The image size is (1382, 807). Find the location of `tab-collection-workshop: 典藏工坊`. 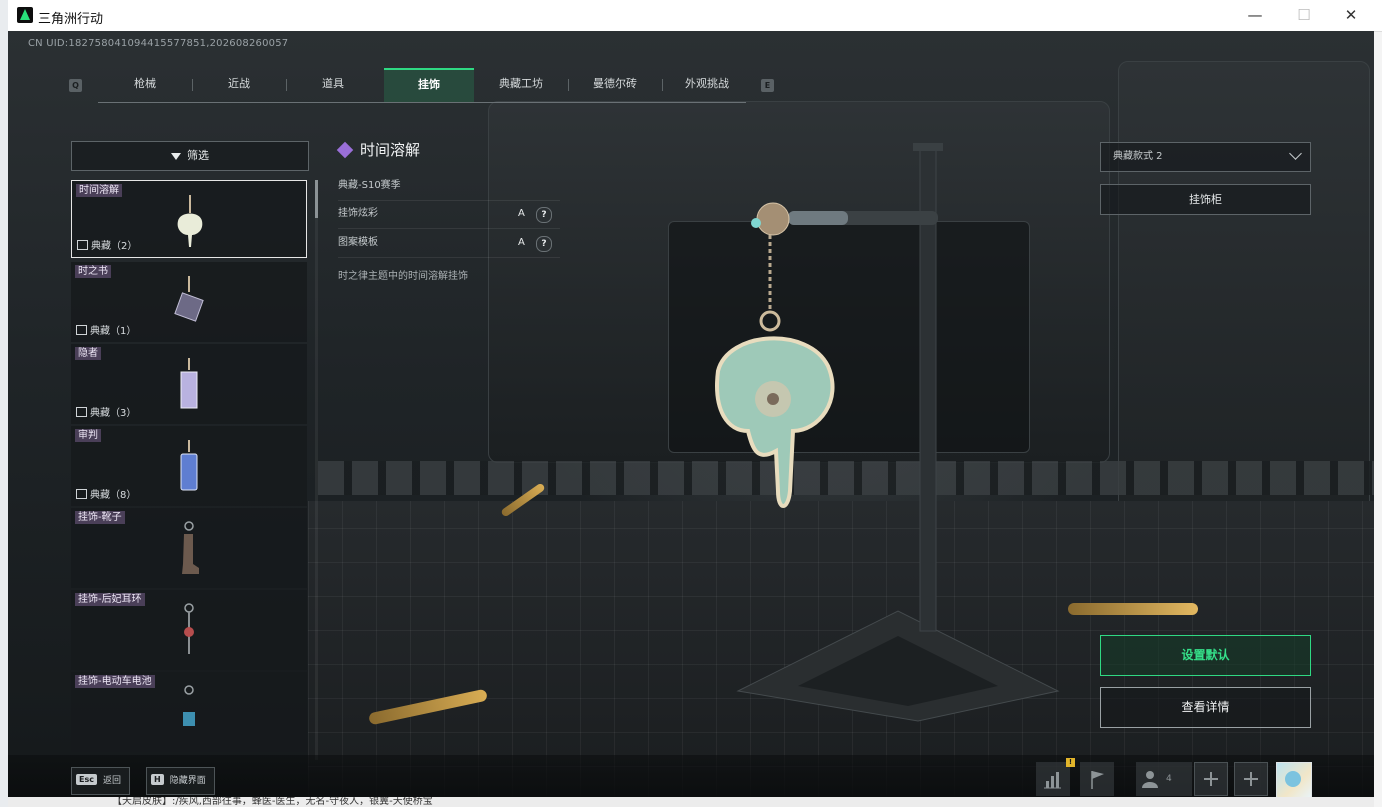

tab-collection-workshop: 典藏工坊 is located at coordinates (521, 85).